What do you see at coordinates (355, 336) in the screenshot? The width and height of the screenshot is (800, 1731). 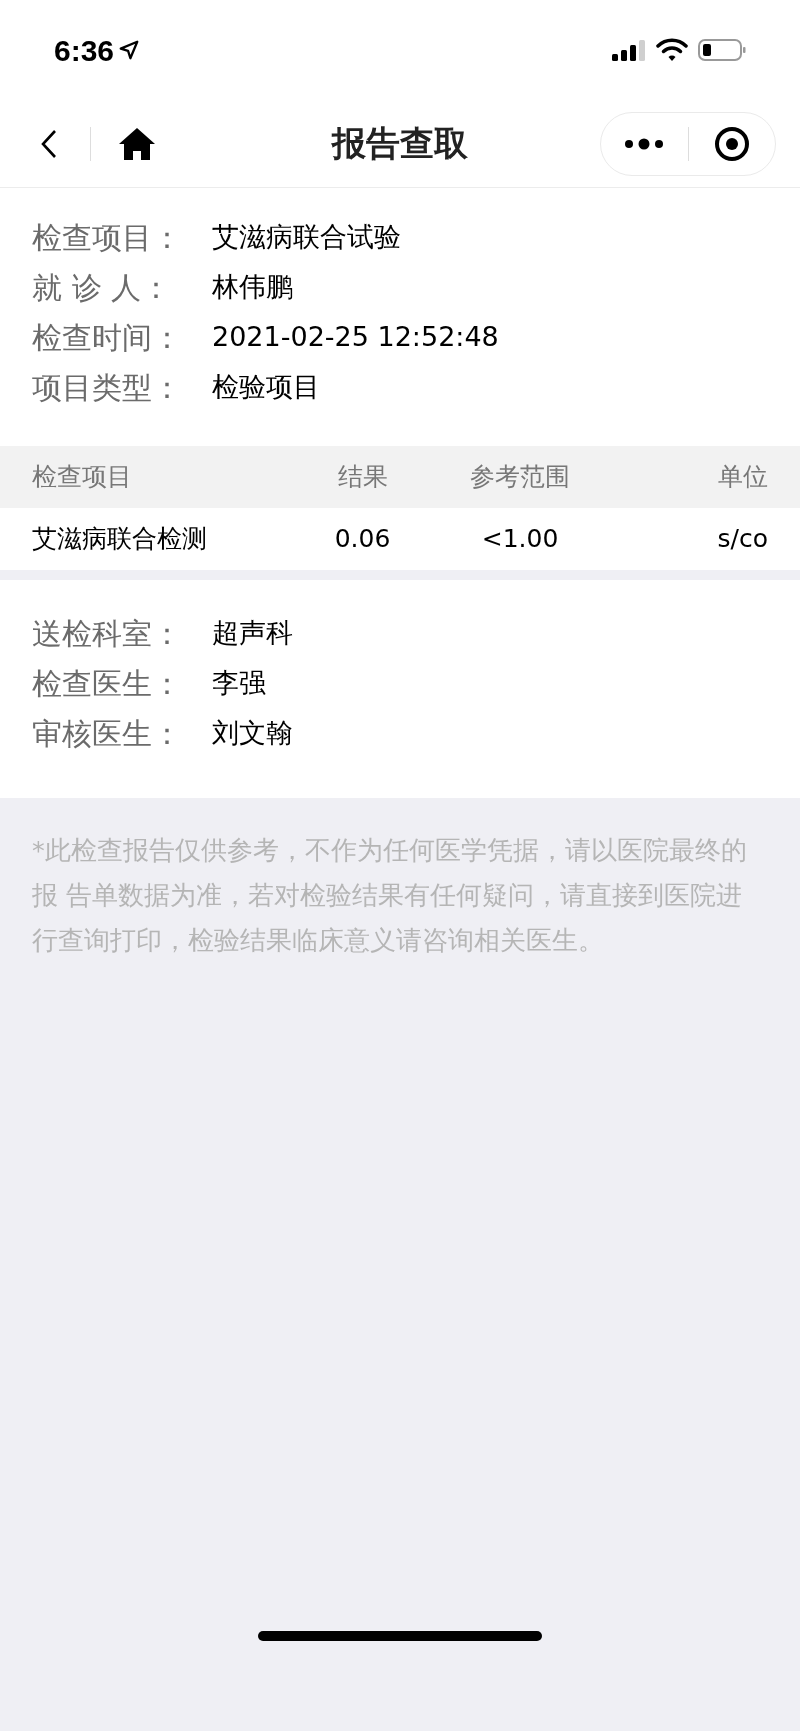 I see `info-value: 2021-02-25 12:52:48` at bounding box center [355, 336].